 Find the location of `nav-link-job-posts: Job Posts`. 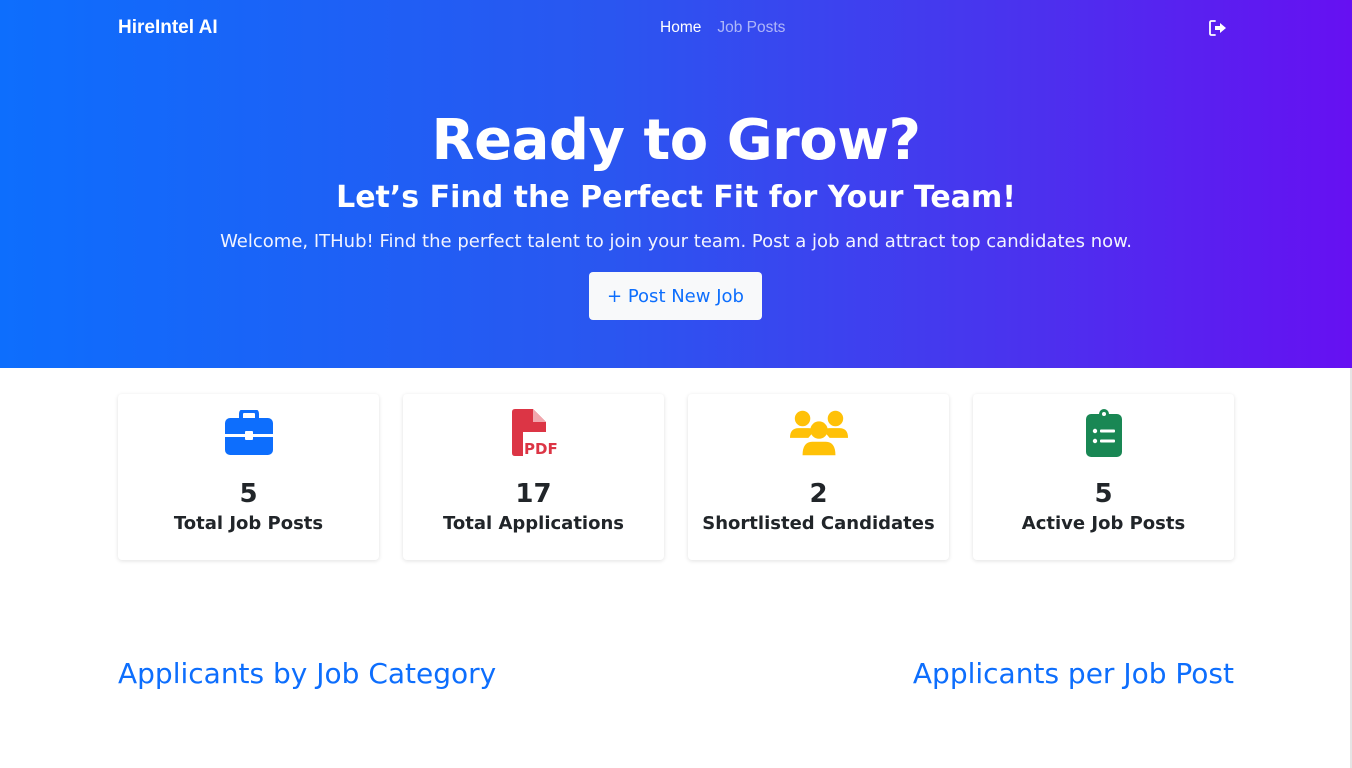

nav-link-job-posts: Job Posts is located at coordinates (751, 28).